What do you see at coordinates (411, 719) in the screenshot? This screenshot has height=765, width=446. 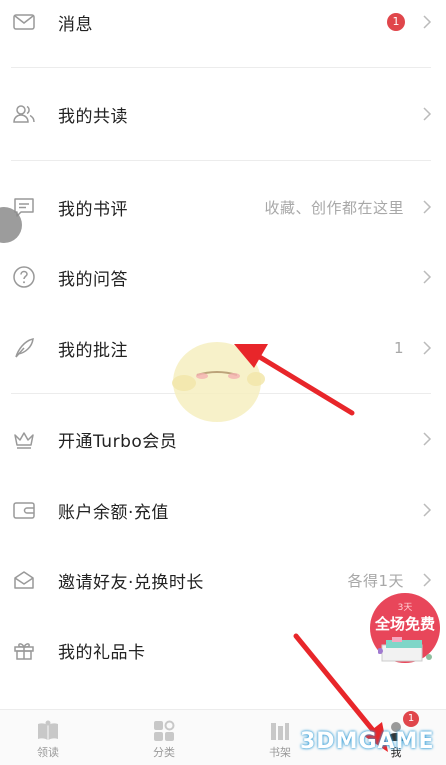 I see `tab-me-badge: 1` at bounding box center [411, 719].